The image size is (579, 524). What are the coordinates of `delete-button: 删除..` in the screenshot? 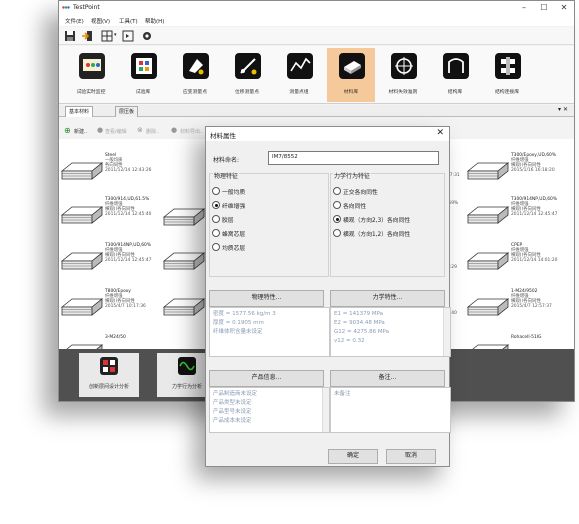 It's located at (152, 131).